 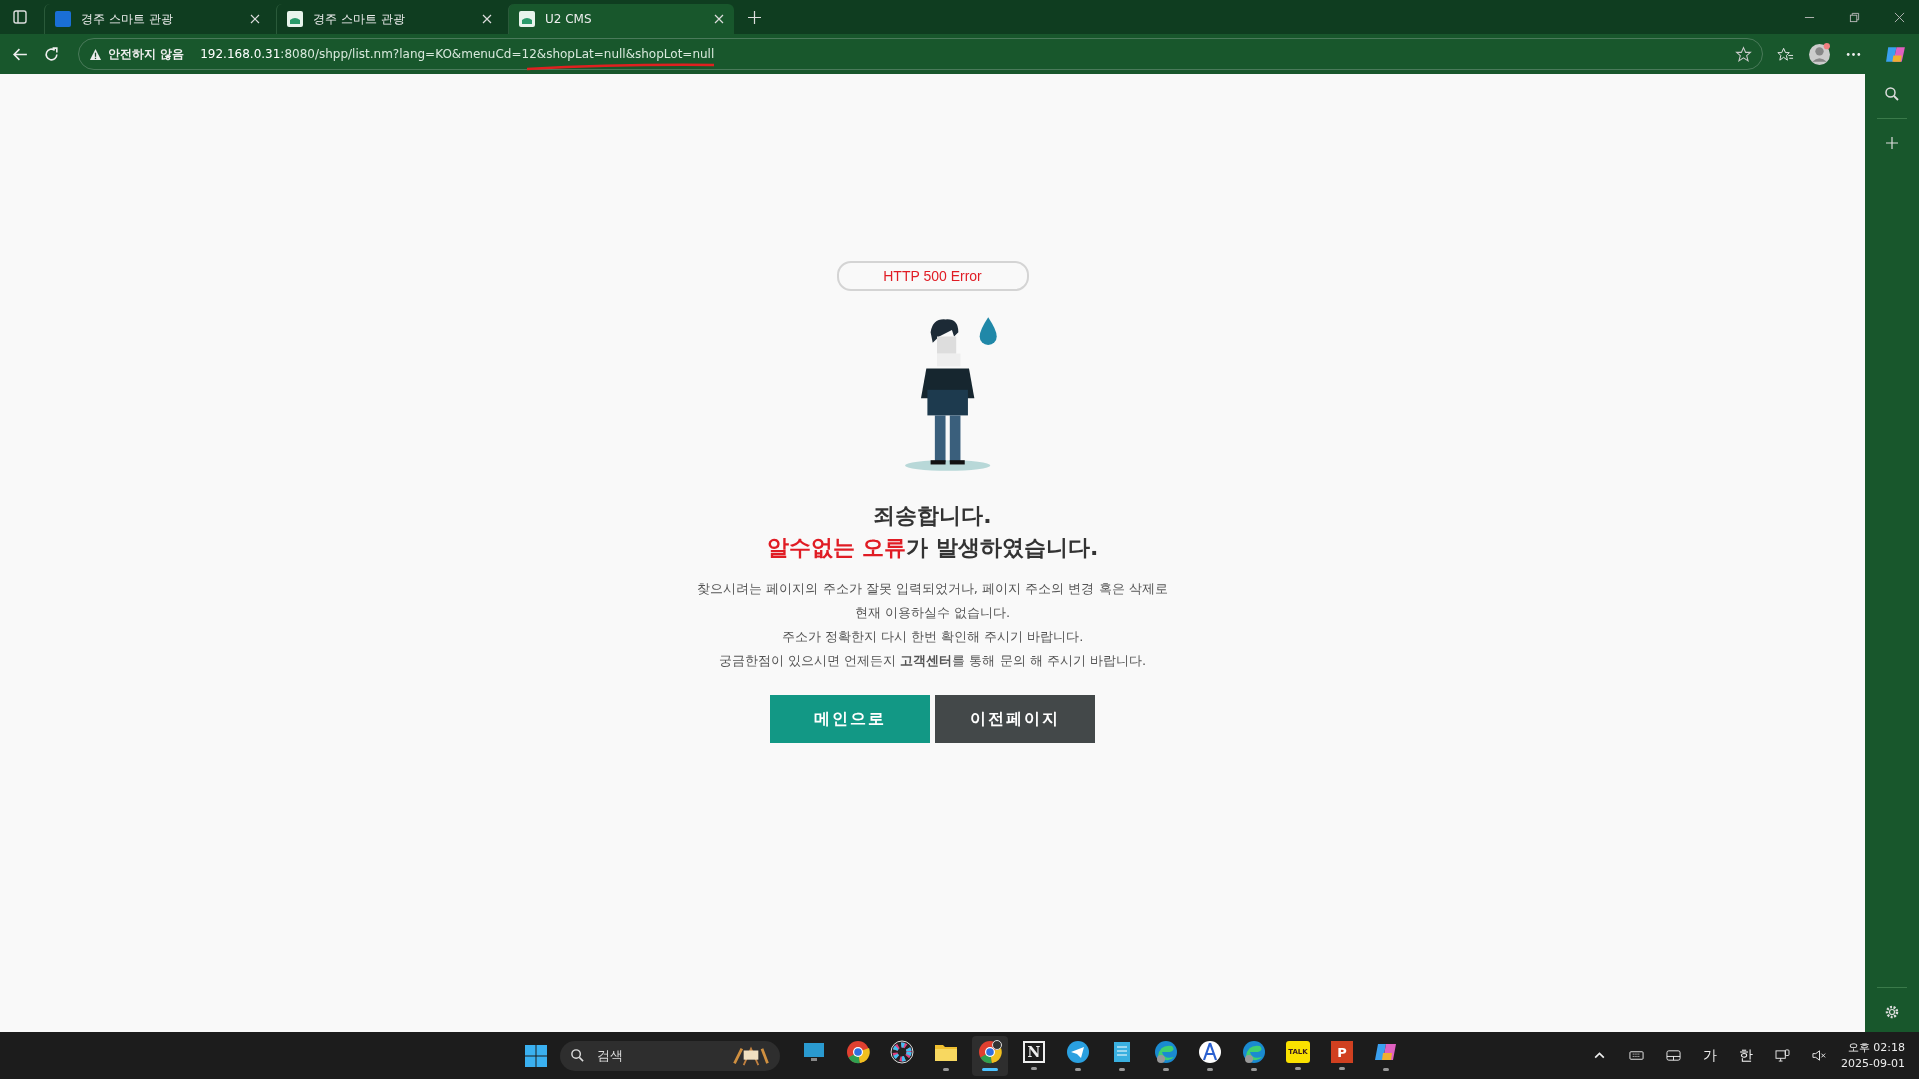 What do you see at coordinates (1674, 1055) in the screenshot?
I see `touchpad-icon` at bounding box center [1674, 1055].